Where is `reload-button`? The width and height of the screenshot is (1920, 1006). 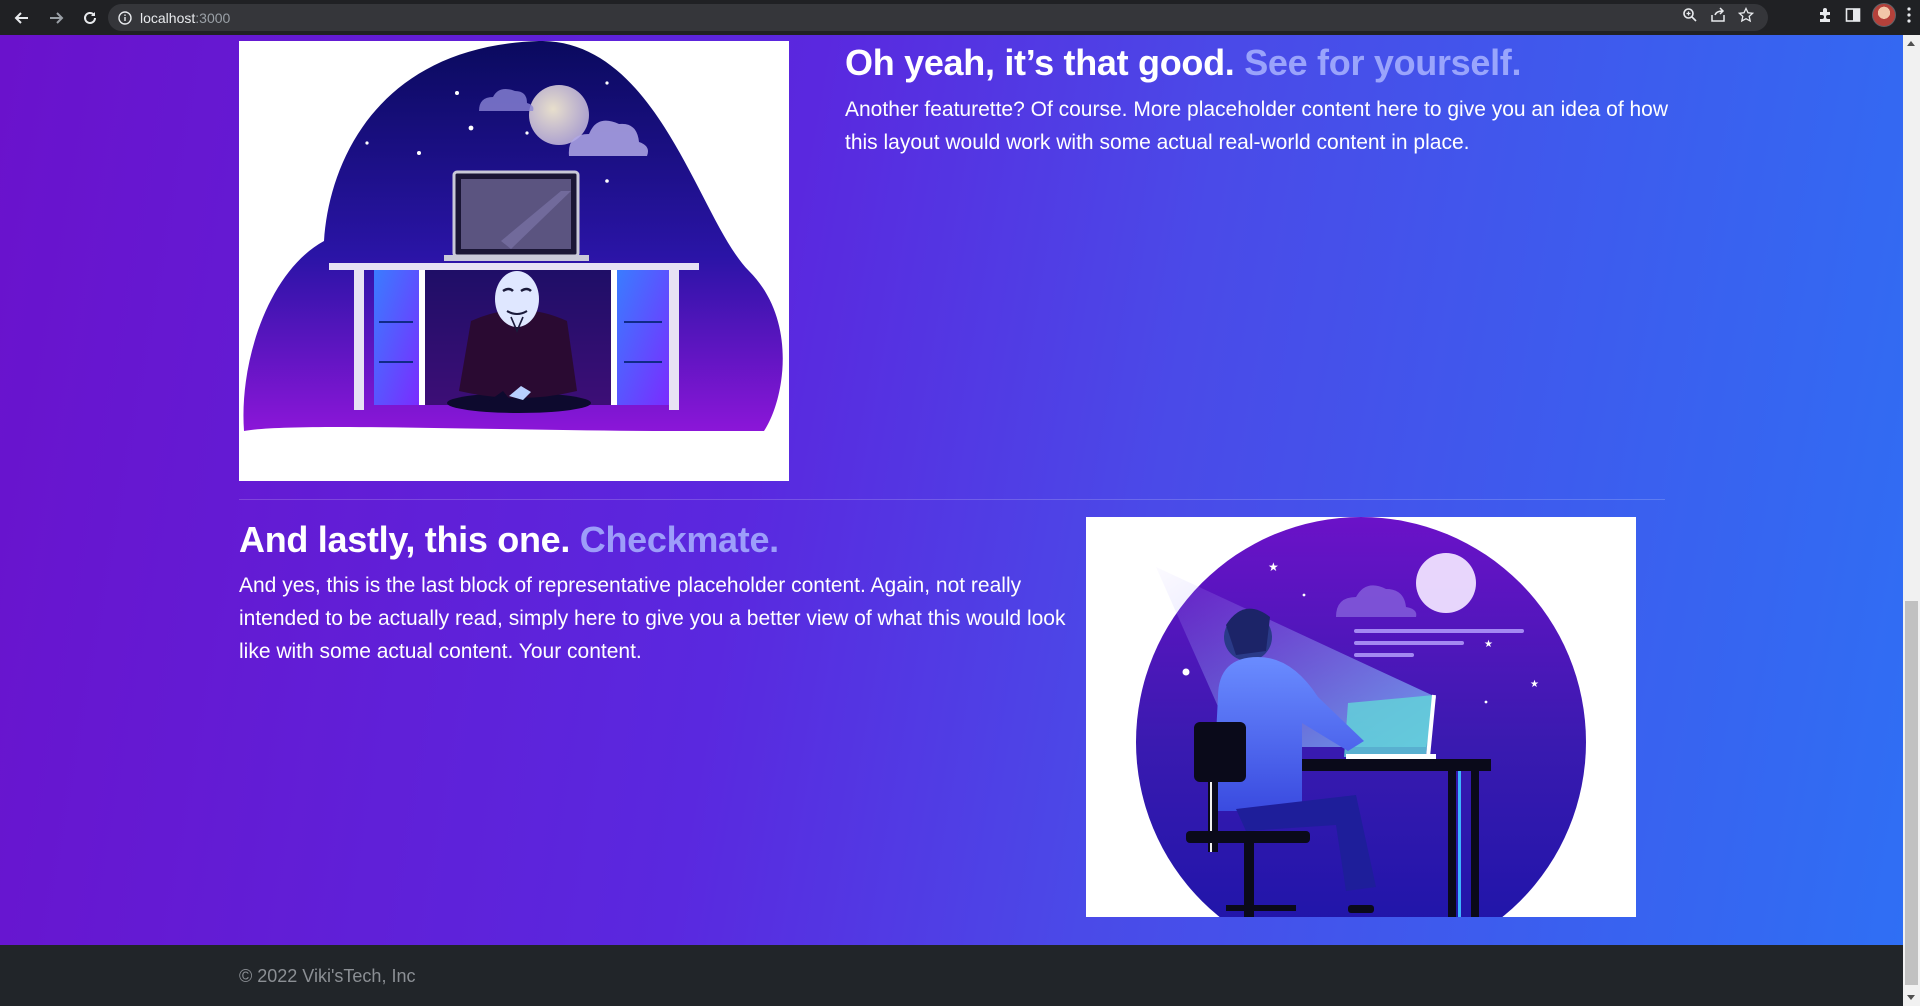 reload-button is located at coordinates (90, 18).